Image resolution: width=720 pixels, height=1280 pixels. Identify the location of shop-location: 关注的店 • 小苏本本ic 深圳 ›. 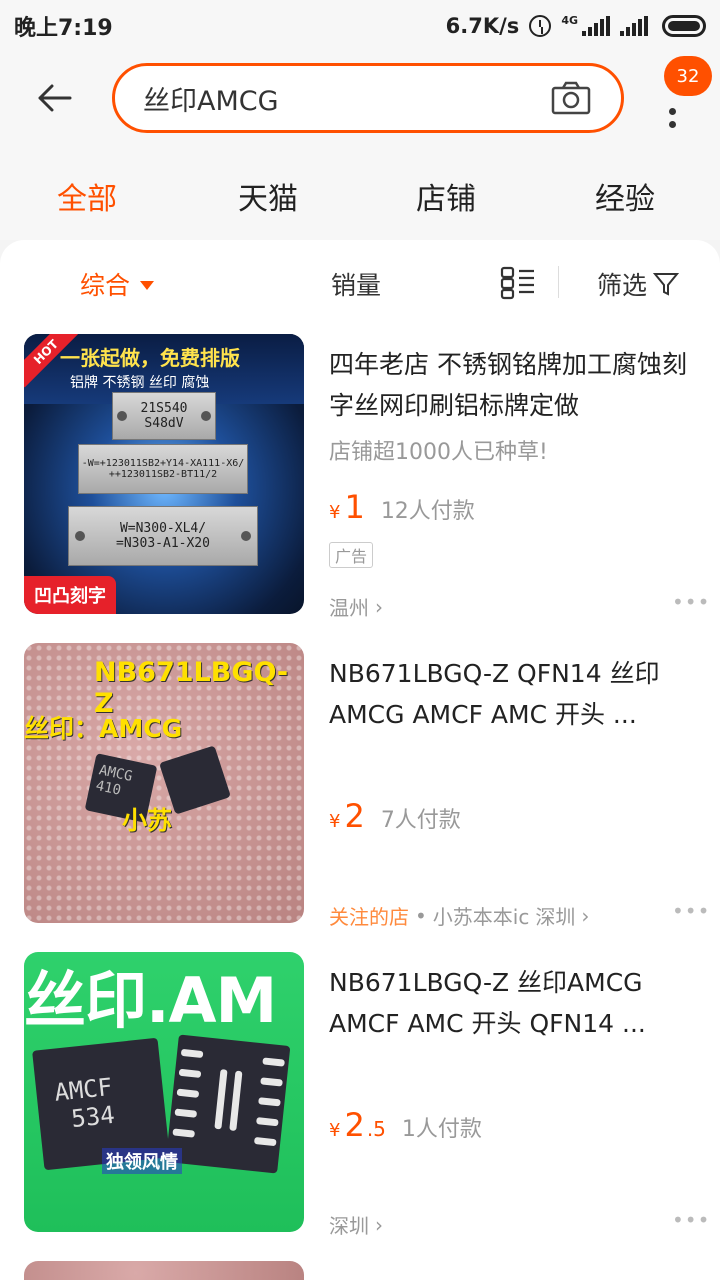
(459, 915).